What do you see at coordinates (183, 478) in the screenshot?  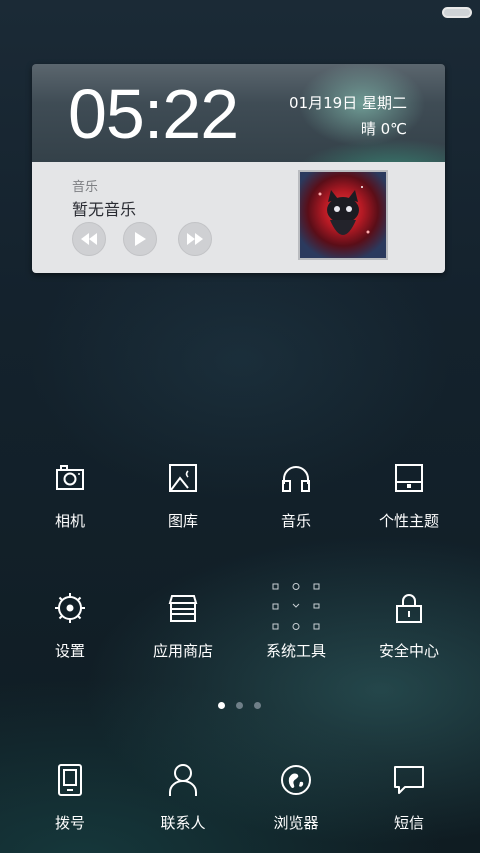 I see `gallery-icon` at bounding box center [183, 478].